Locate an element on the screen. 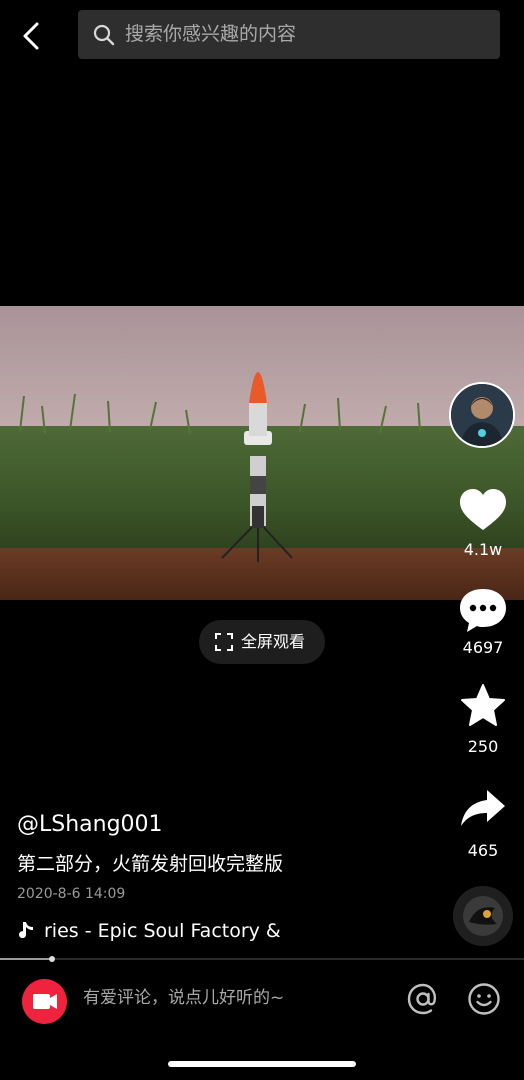  share-count: 465 is located at coordinates (483, 850).